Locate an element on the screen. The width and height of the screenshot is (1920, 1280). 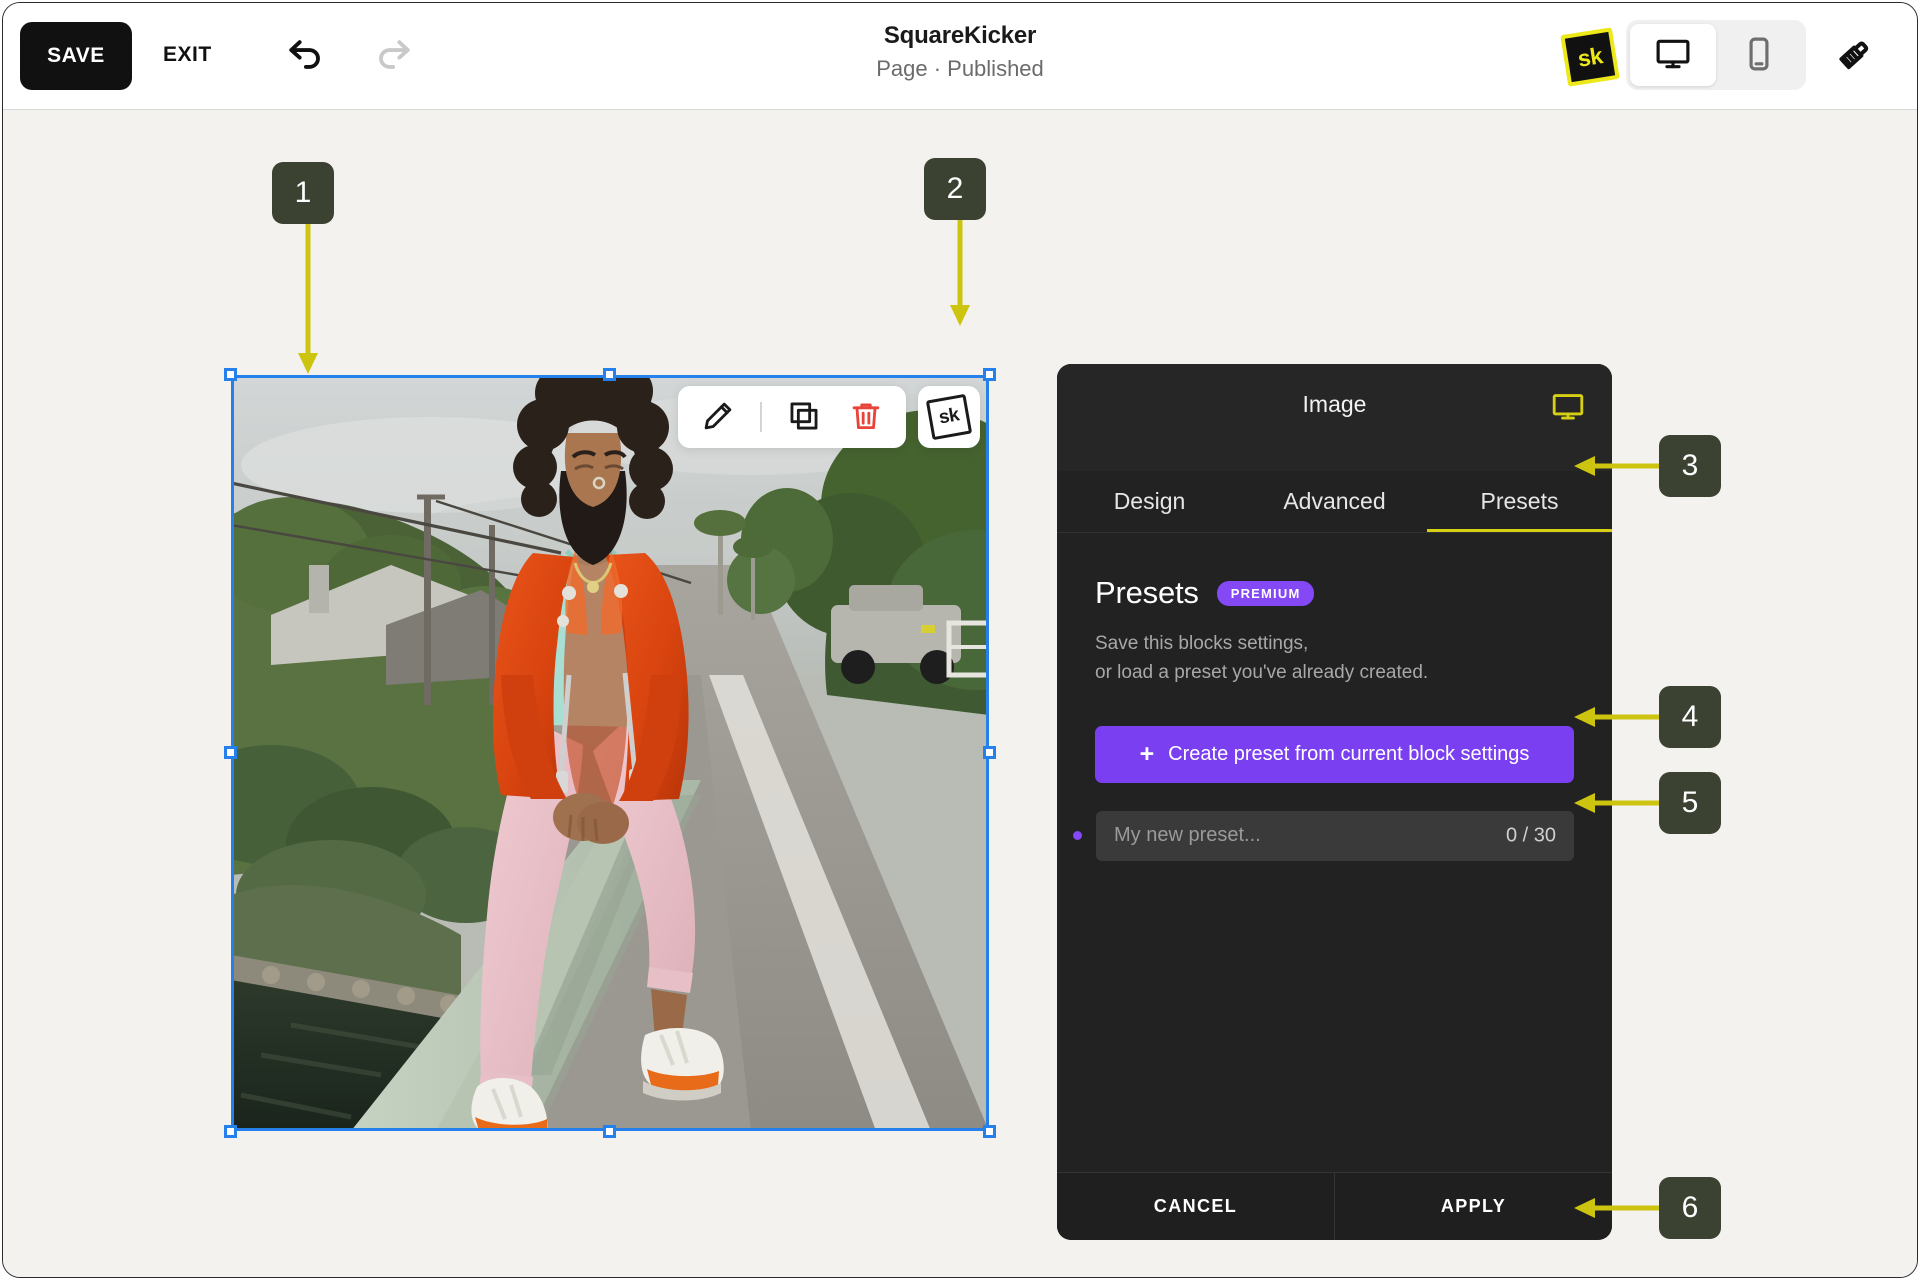
preset-status-dot is located at coordinates (1077, 836).